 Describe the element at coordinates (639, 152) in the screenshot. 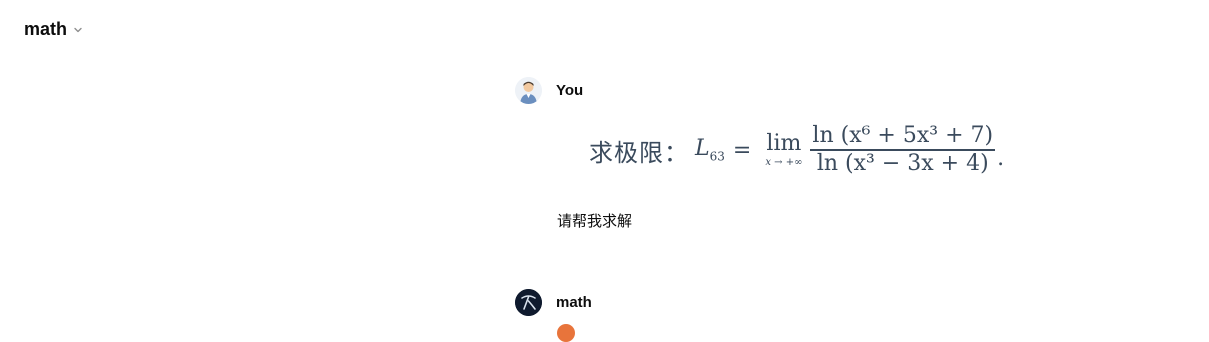

I see `formula-prefix: 求极限：` at that location.